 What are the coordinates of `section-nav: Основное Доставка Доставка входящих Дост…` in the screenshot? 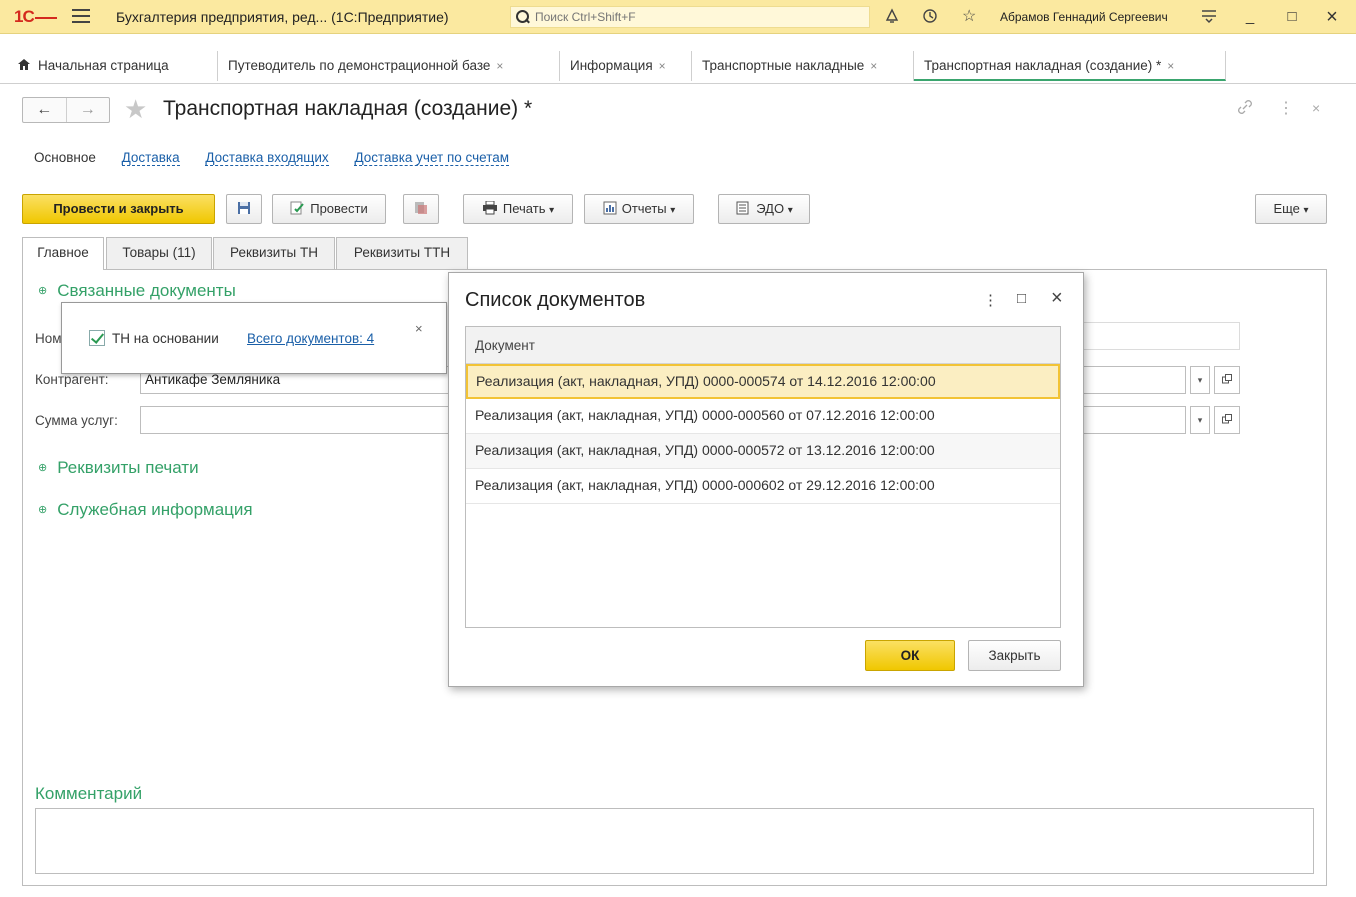 It's located at (282, 158).